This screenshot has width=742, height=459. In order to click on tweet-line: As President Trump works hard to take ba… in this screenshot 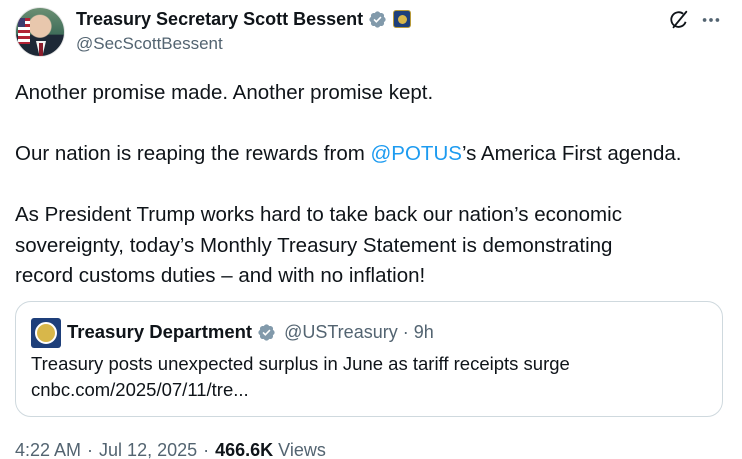, I will do `click(318, 214)`.